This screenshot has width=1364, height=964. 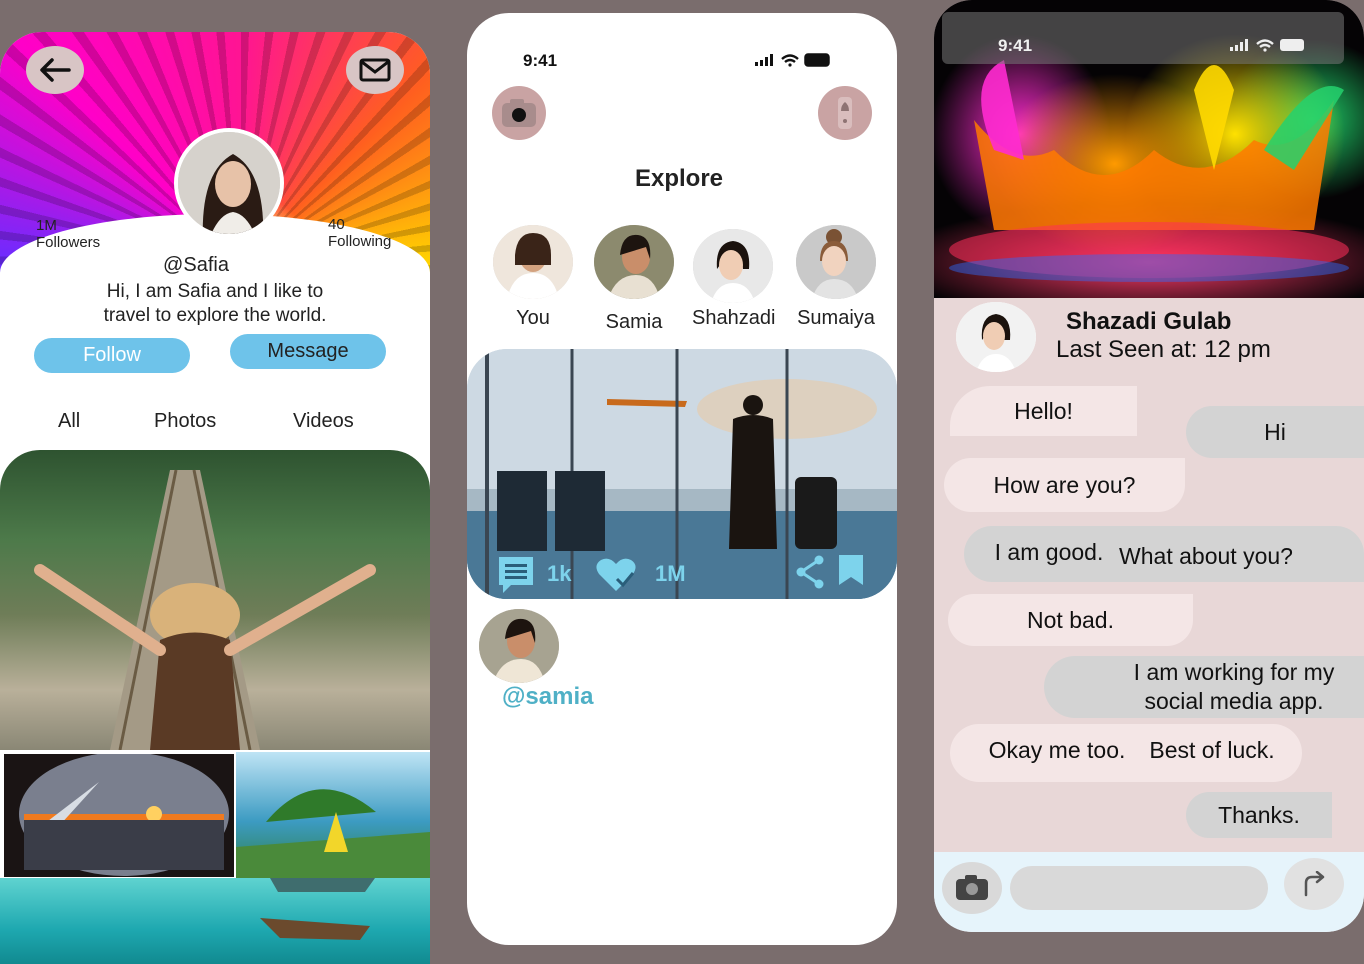 I want to click on gallery-photo-island, so click(x=333, y=815).